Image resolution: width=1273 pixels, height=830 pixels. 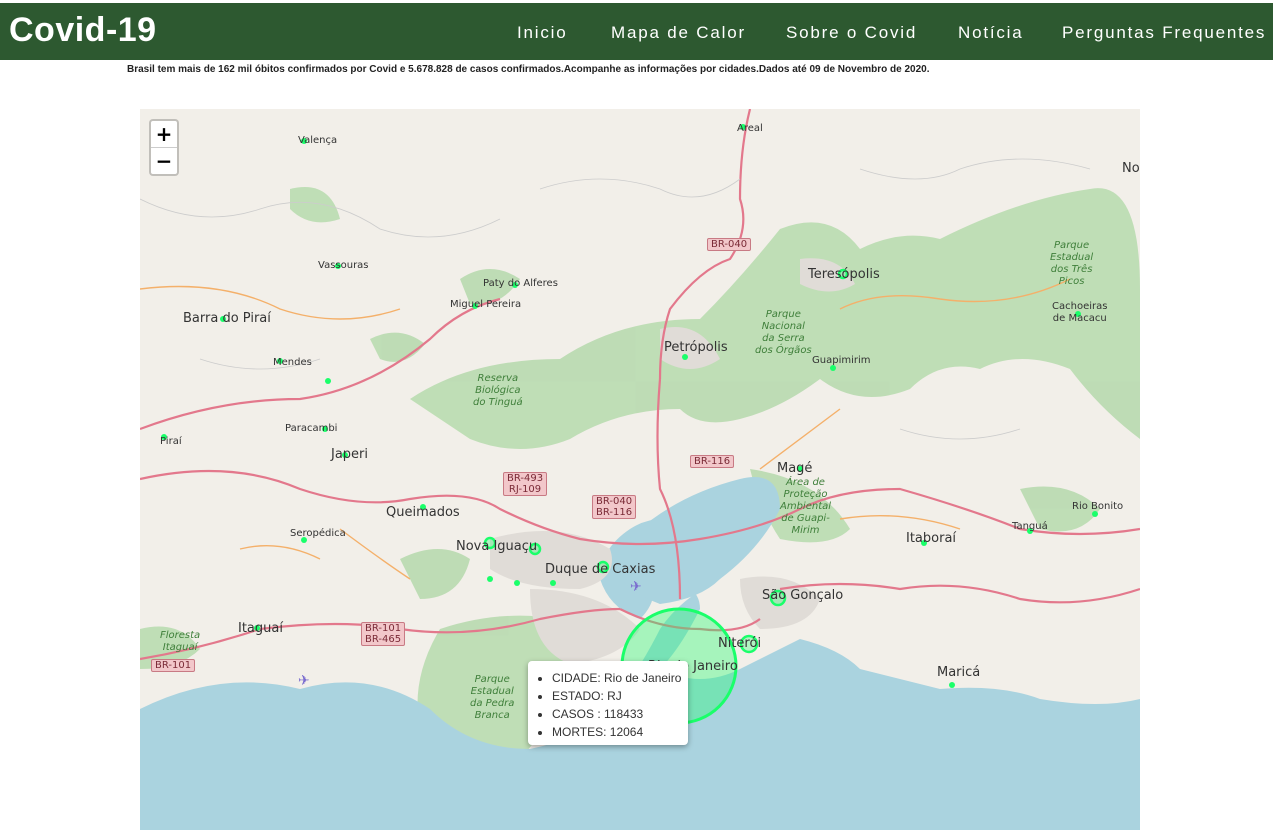 I want to click on park-label: Parque Estadual dos Três Picos, so click(x=1072, y=263).